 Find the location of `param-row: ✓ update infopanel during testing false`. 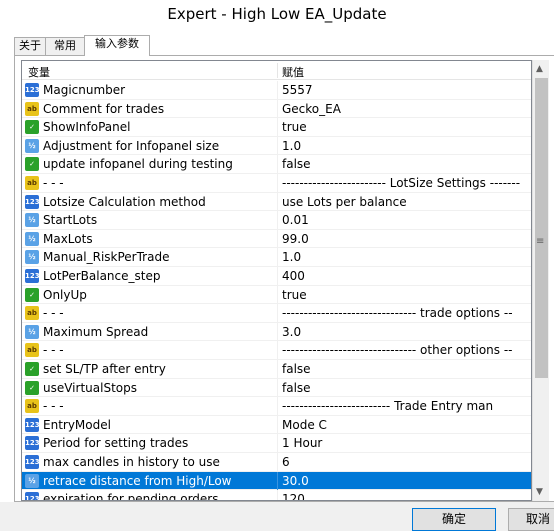

param-row: ✓ update infopanel during testing false is located at coordinates (276, 164).